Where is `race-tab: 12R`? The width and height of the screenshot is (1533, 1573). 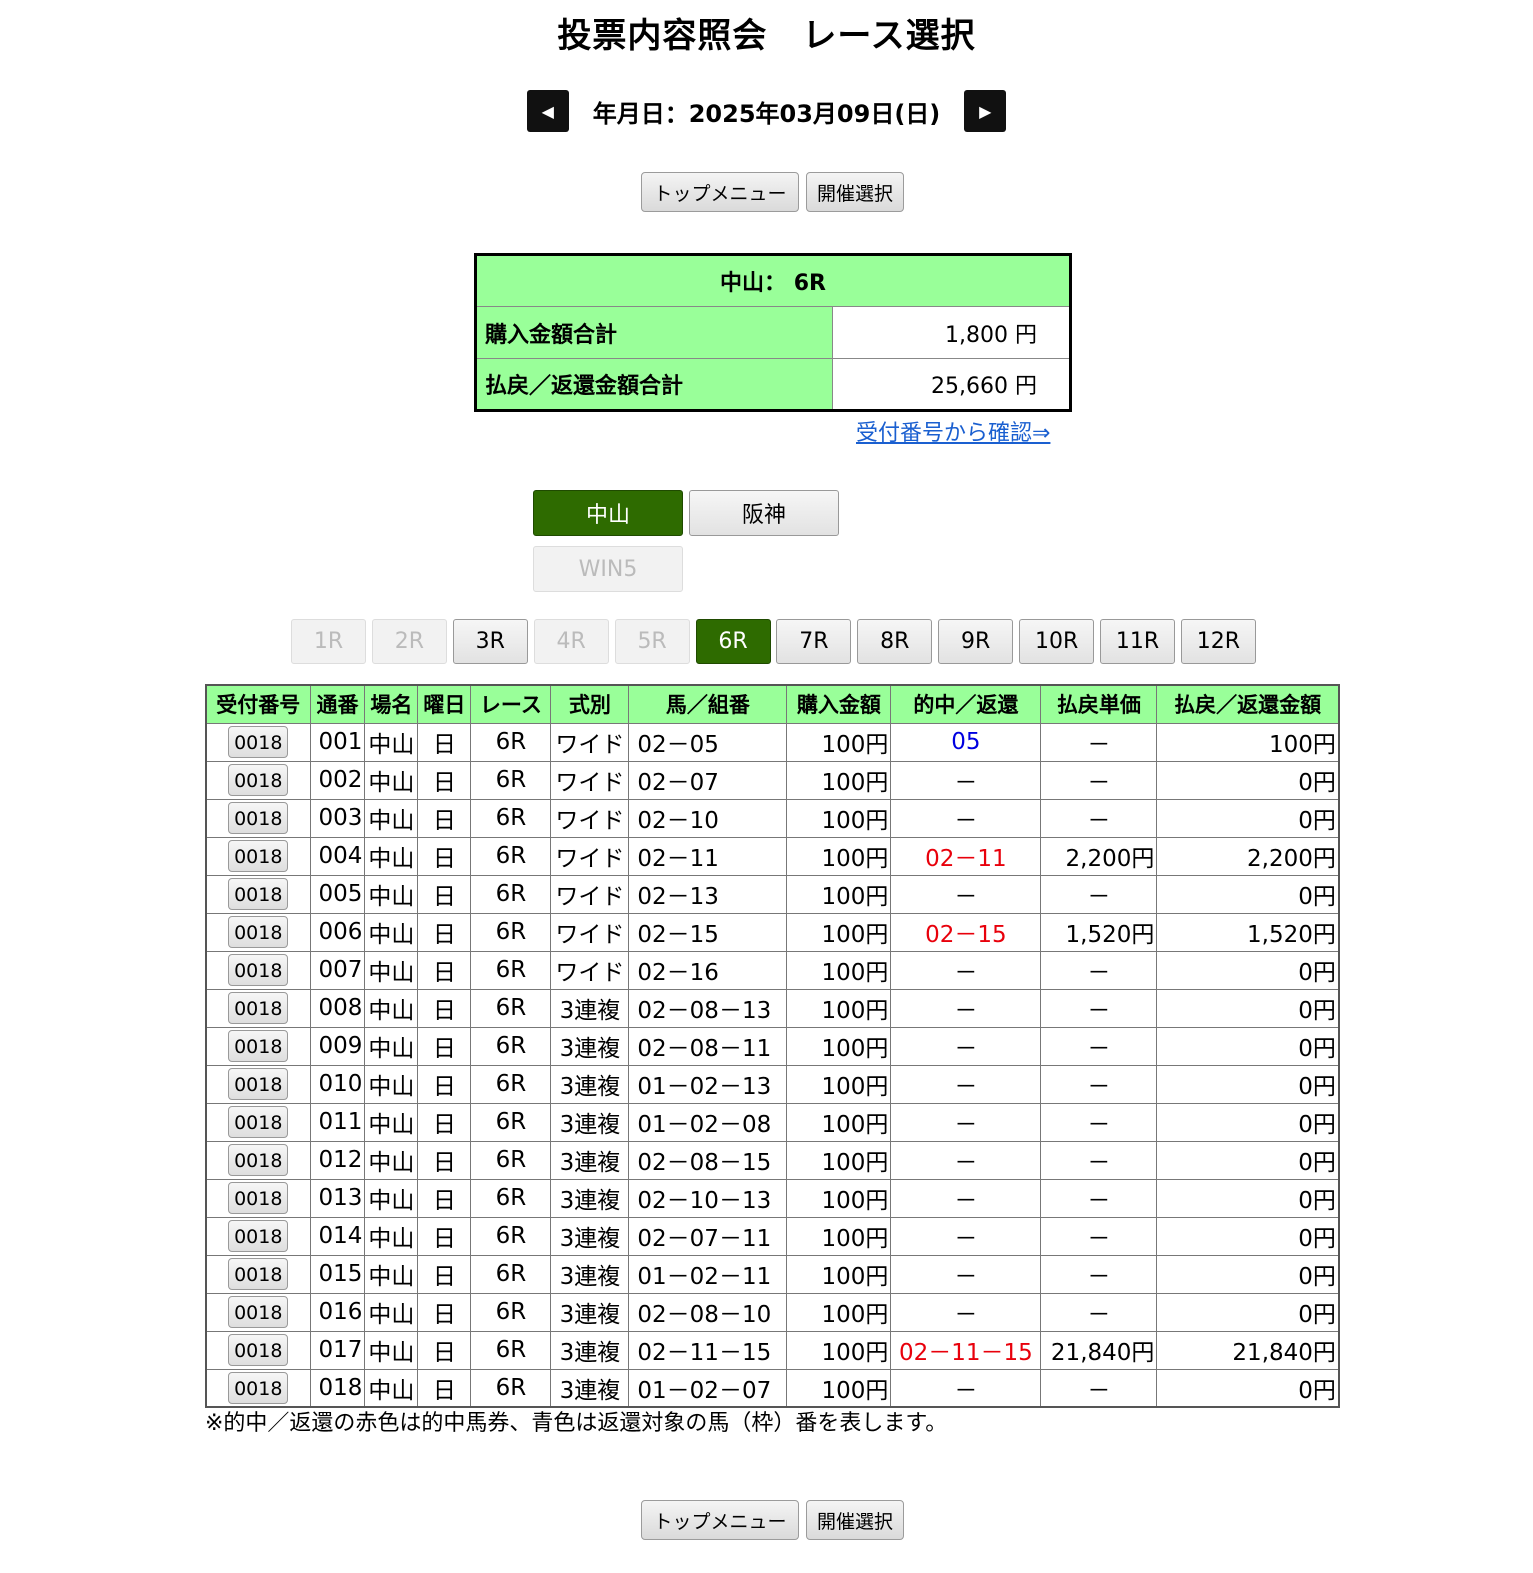
race-tab: 12R is located at coordinates (1218, 641).